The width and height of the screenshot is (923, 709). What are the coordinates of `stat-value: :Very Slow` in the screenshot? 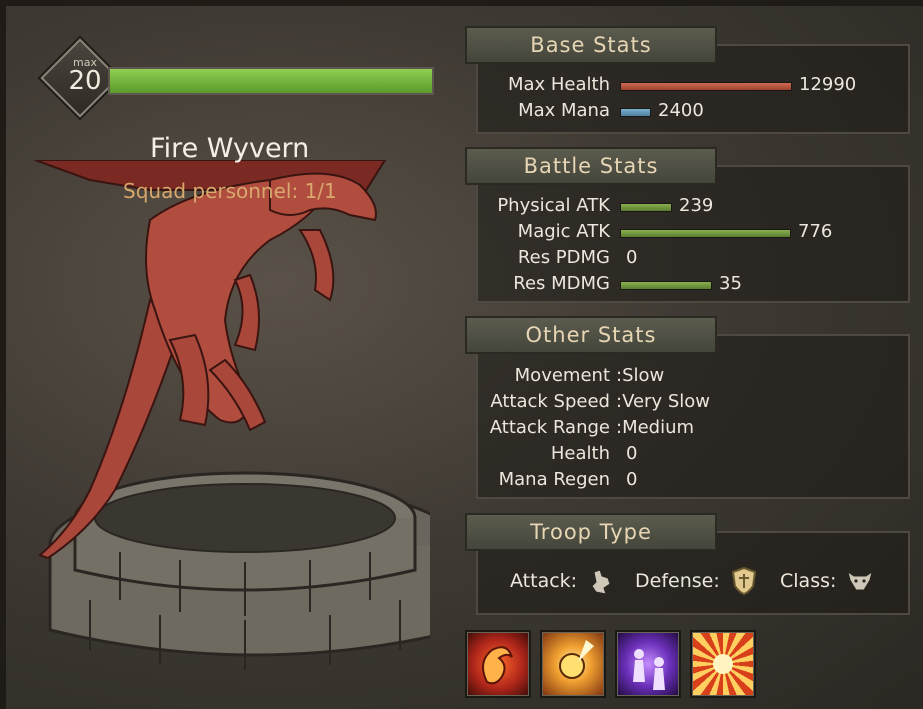 It's located at (663, 401).